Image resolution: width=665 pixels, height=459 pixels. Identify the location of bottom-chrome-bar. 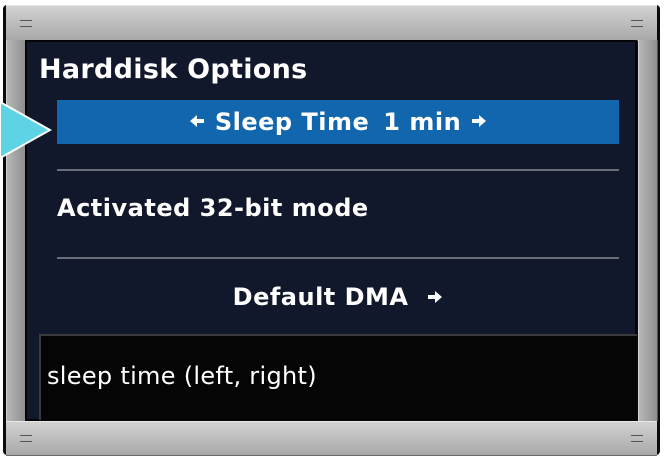
(331, 438).